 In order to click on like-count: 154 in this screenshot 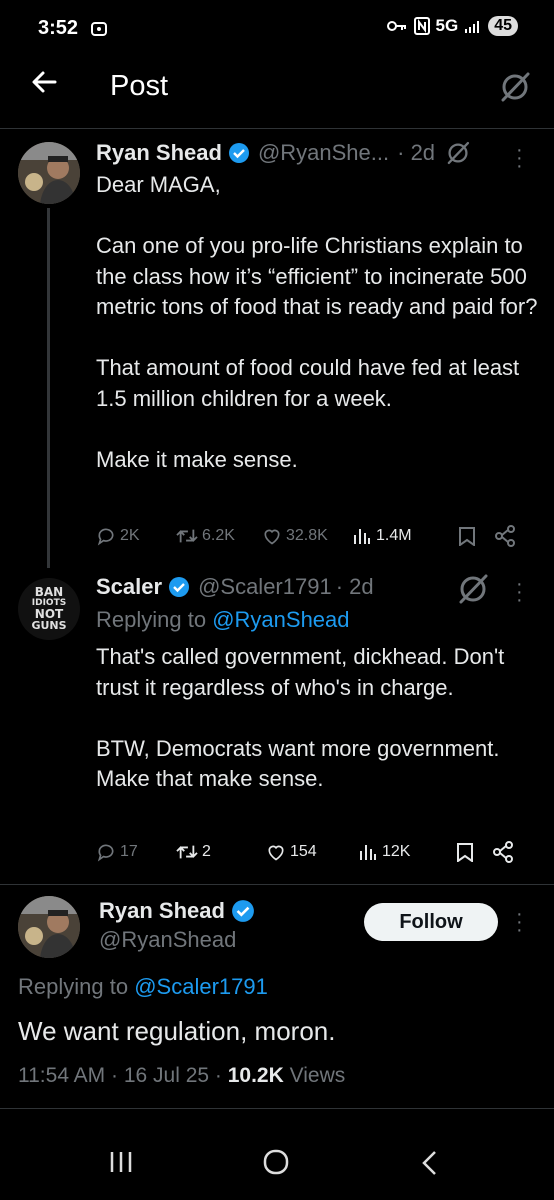, I will do `click(303, 851)`.